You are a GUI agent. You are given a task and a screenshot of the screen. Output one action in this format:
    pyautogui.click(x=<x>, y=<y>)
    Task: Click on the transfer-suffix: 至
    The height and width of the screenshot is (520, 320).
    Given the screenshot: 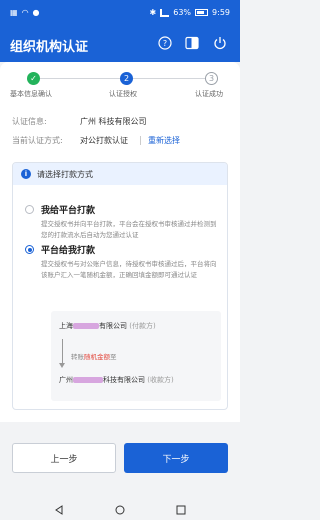 What is the action you would take?
    pyautogui.click(x=113, y=357)
    